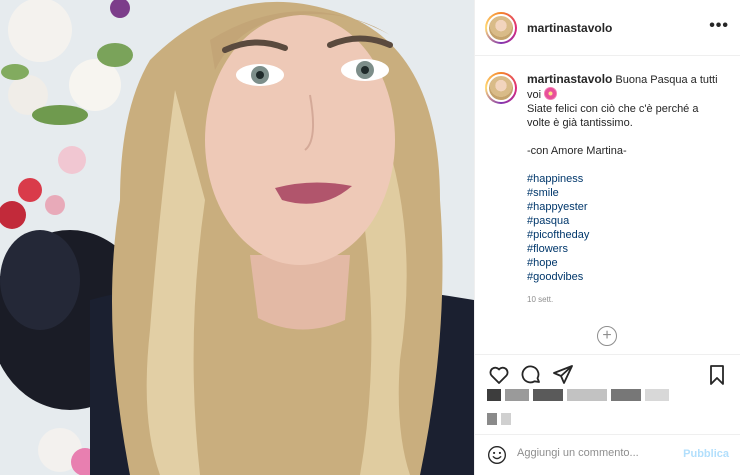 This screenshot has width=740, height=475. What do you see at coordinates (497, 455) in the screenshot?
I see `emoji-icon` at bounding box center [497, 455].